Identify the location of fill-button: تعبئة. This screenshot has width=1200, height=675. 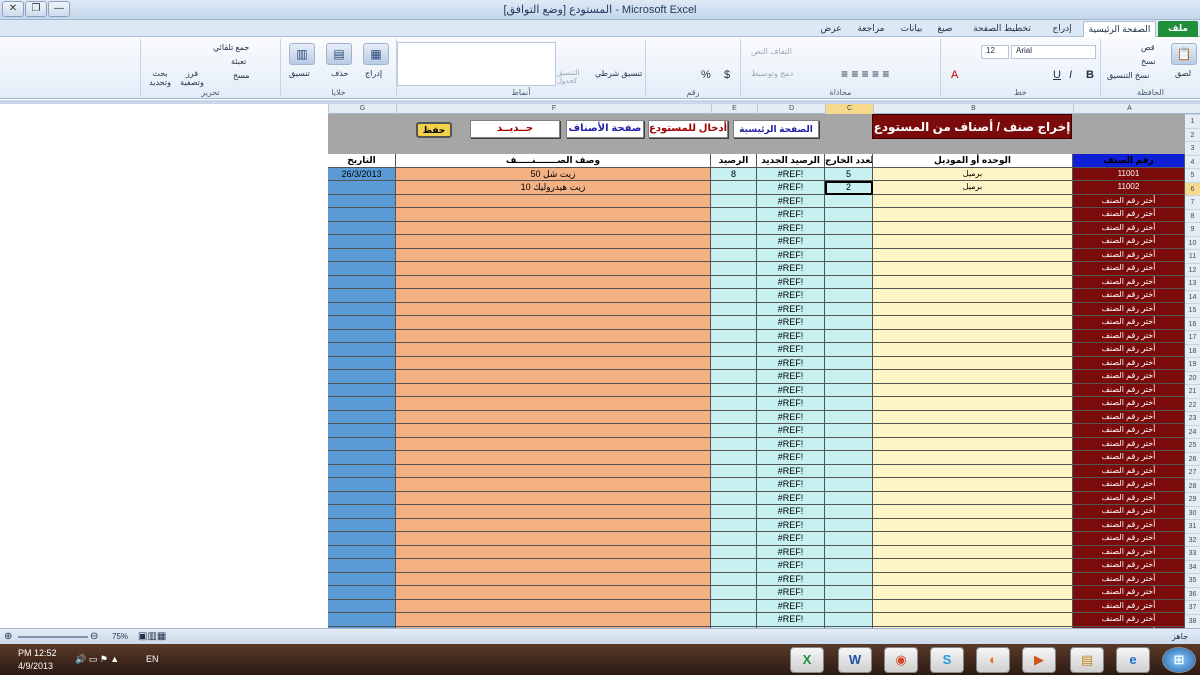
(238, 61).